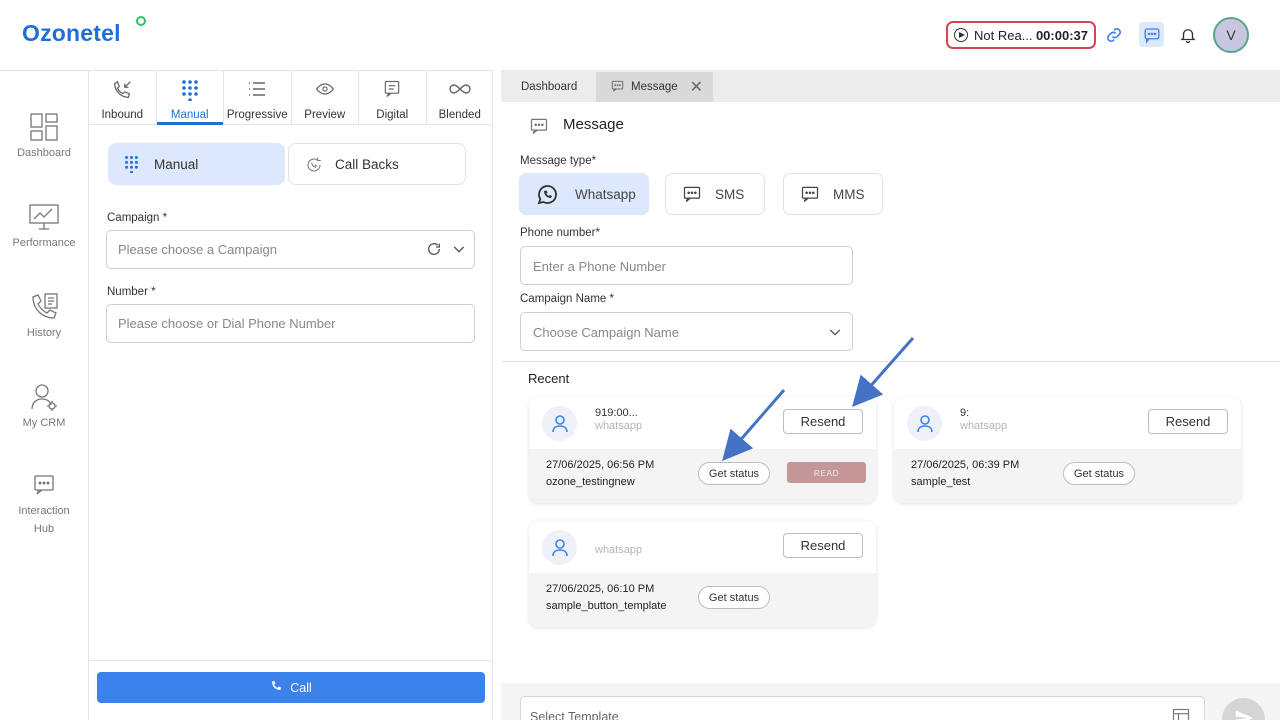 The height and width of the screenshot is (720, 1280). Describe the element at coordinates (1114, 35) in the screenshot. I see `link-icon` at that location.